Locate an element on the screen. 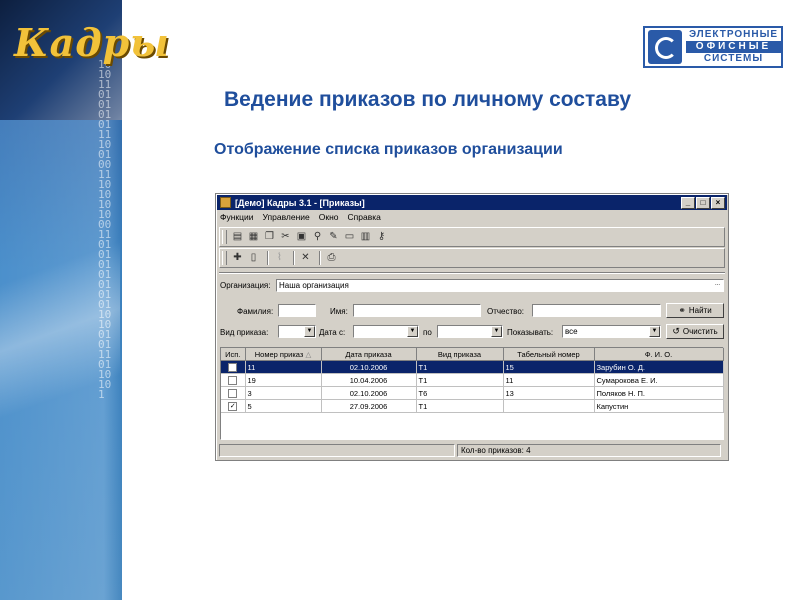 The width and height of the screenshot is (800, 600). attach-icon: ⌇ is located at coordinates (279, 258).